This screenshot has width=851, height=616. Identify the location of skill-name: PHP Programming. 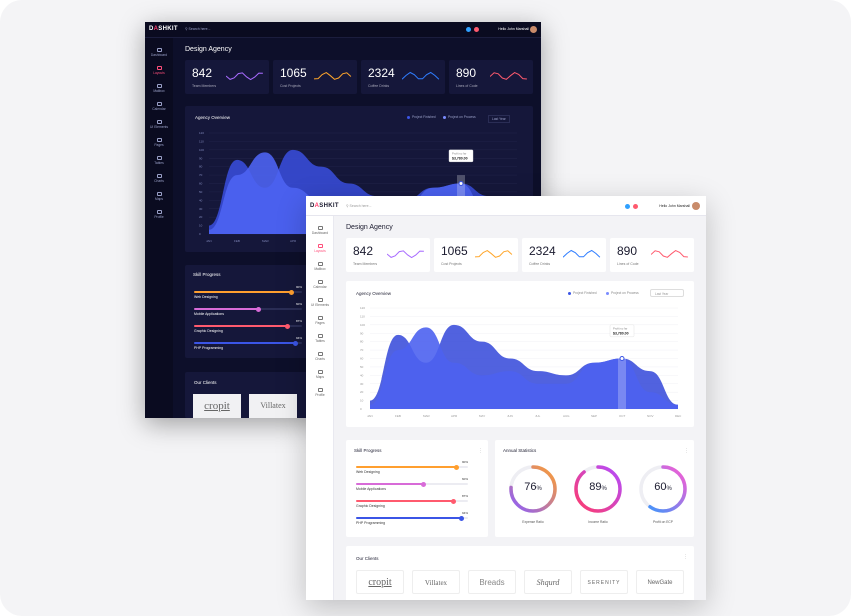
(371, 523).